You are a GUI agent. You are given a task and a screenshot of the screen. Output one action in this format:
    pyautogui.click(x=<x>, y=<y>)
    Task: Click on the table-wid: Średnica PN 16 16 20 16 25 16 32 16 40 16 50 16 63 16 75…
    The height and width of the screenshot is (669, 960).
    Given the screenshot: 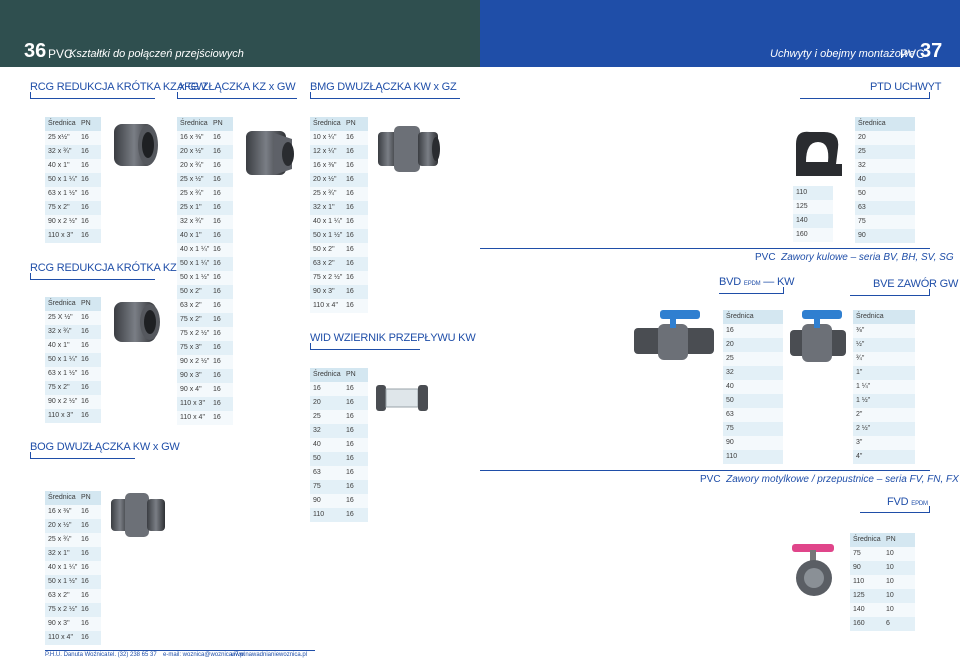 What is the action you would take?
    pyautogui.click(x=339, y=445)
    